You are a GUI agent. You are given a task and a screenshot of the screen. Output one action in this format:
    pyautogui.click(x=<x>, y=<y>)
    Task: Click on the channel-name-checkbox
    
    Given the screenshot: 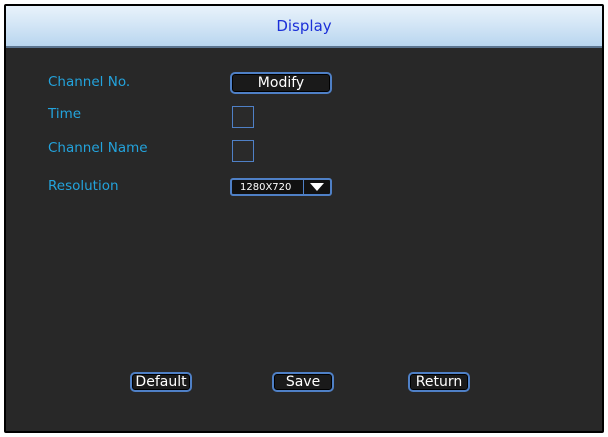 What is the action you would take?
    pyautogui.click(x=243, y=151)
    